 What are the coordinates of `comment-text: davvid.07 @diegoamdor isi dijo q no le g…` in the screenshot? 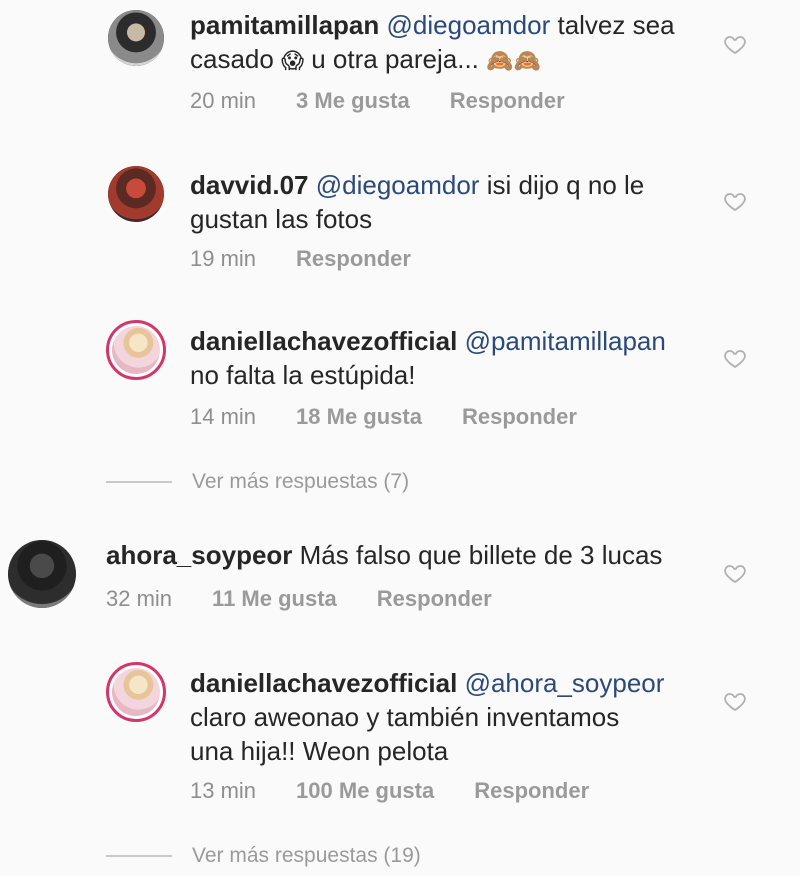 It's located at (417, 202).